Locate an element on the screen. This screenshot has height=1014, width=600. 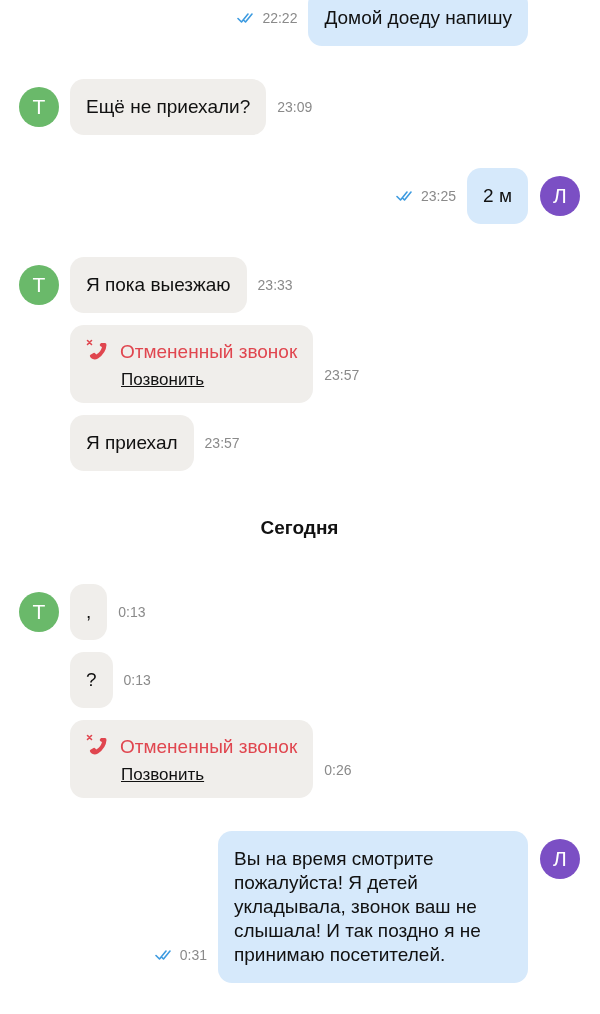
message-bubble: Вы на время смотрите пожалуйста! Я детей укладывала, звонок ваш не слышала! И так поздно я не принимаю посетителей. is located at coordinates (373, 907).